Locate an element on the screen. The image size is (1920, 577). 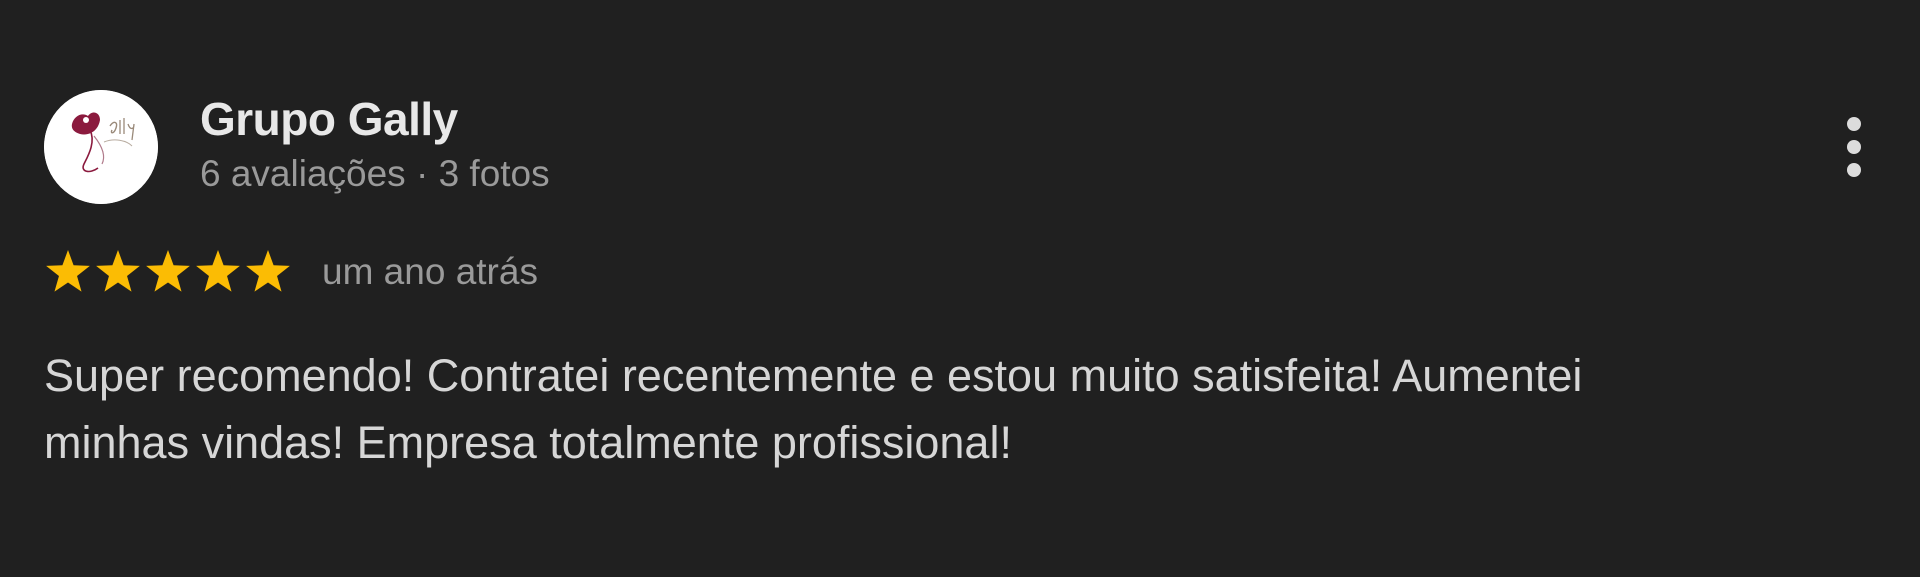
star-rating is located at coordinates (168, 272).